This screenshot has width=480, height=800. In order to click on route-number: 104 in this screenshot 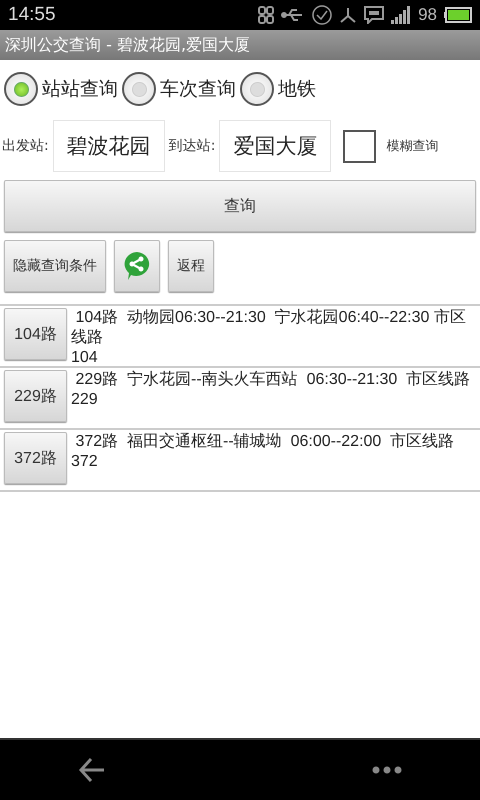, I will do `click(85, 358)`.